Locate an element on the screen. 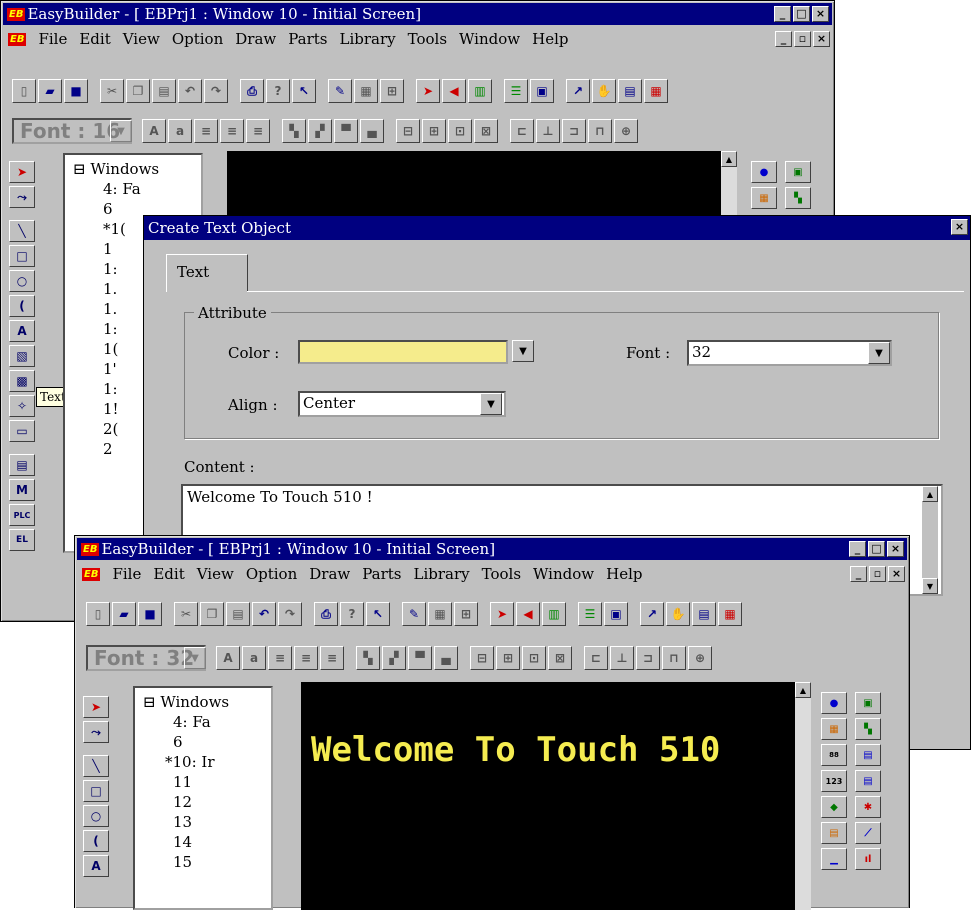  slider-icon: ▁ is located at coordinates (834, 859).